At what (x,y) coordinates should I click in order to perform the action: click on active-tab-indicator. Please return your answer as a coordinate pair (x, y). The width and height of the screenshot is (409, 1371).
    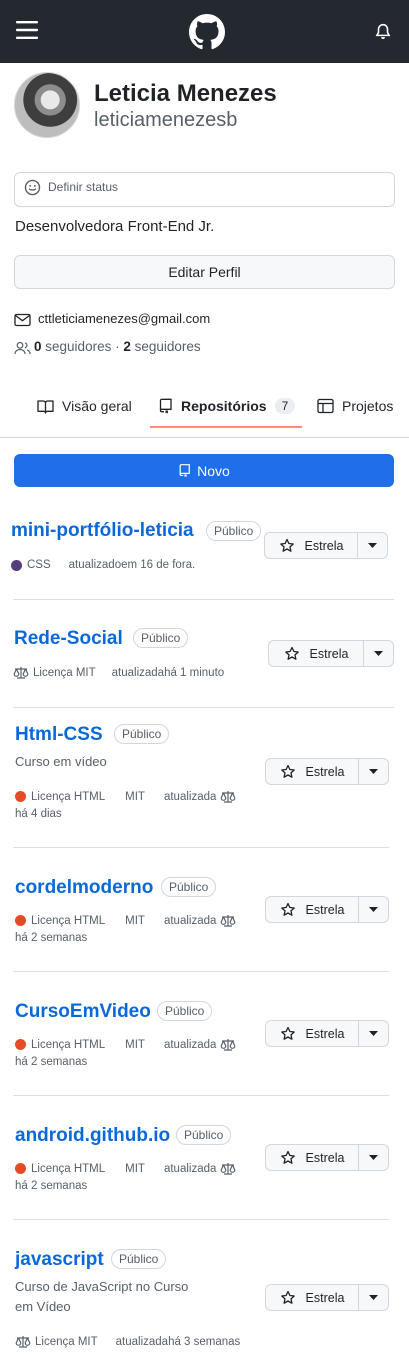
    Looking at the image, I should click on (226, 427).